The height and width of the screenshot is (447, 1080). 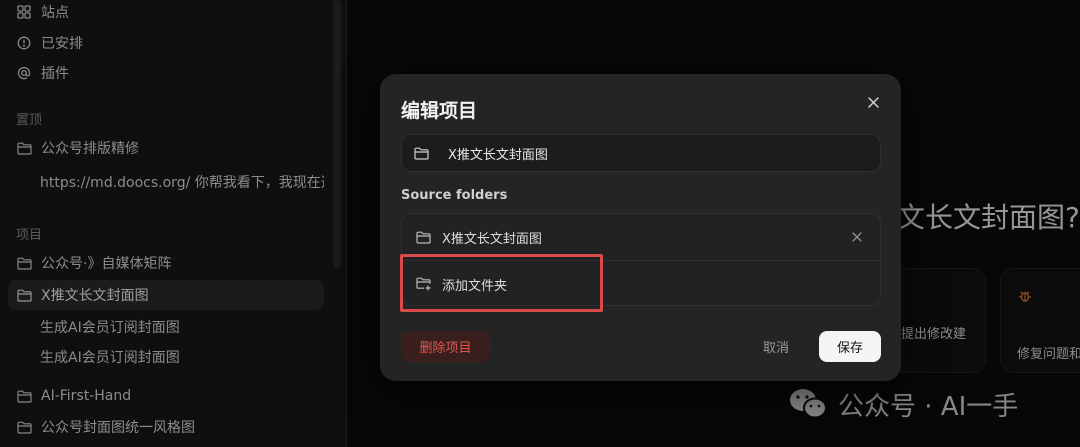 I want to click on remove-folder-button, so click(x=857, y=237).